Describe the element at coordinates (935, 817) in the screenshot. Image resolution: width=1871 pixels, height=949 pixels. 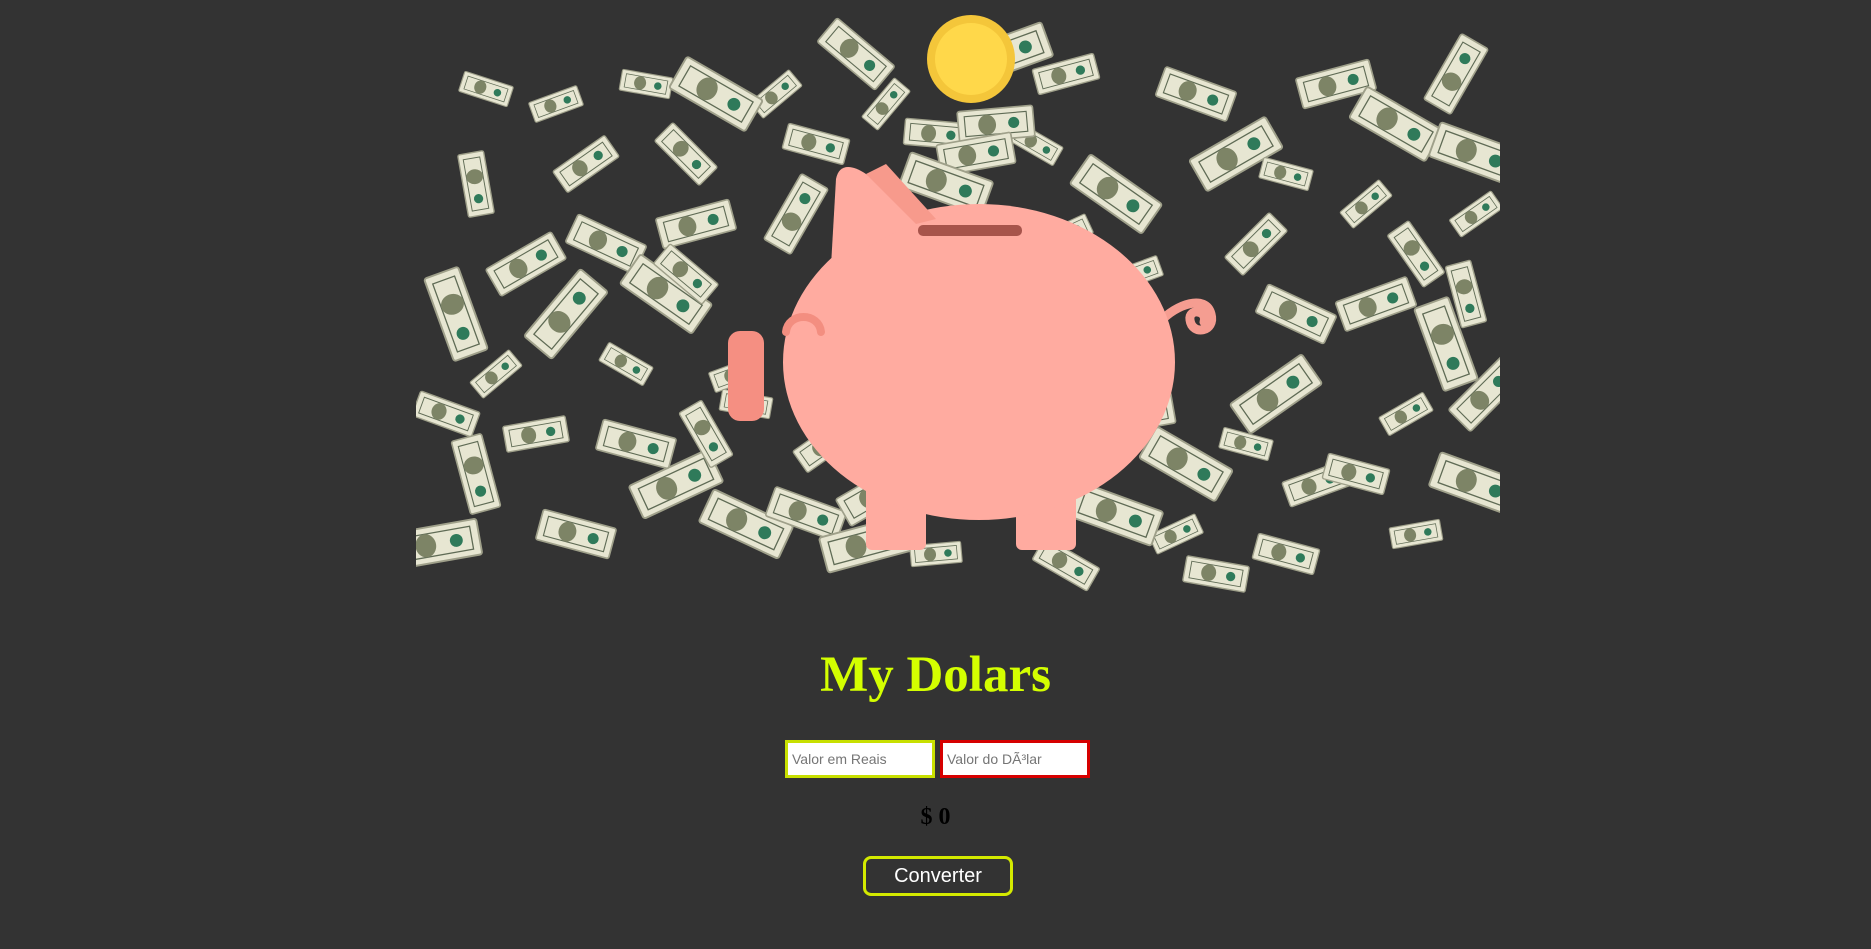
I see `conversion-result: $ 0` at that location.